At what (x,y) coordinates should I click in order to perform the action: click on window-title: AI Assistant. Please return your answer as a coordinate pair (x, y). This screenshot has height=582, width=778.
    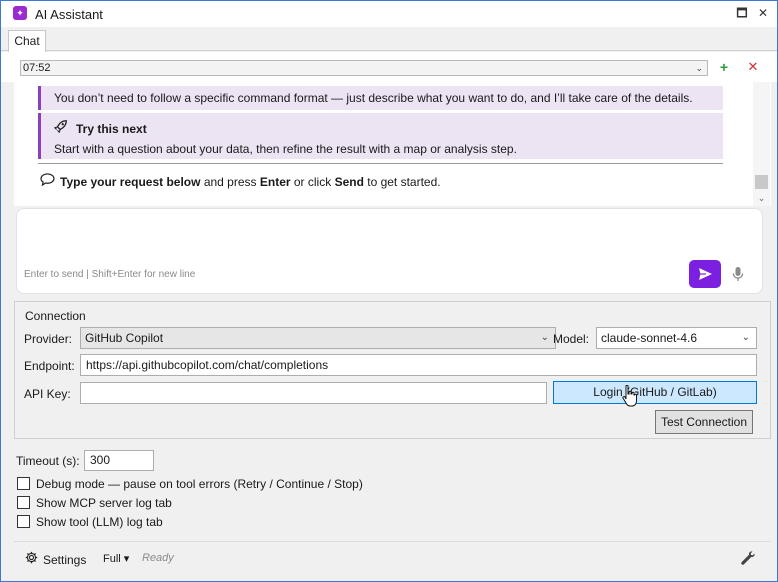
    Looking at the image, I should click on (69, 14).